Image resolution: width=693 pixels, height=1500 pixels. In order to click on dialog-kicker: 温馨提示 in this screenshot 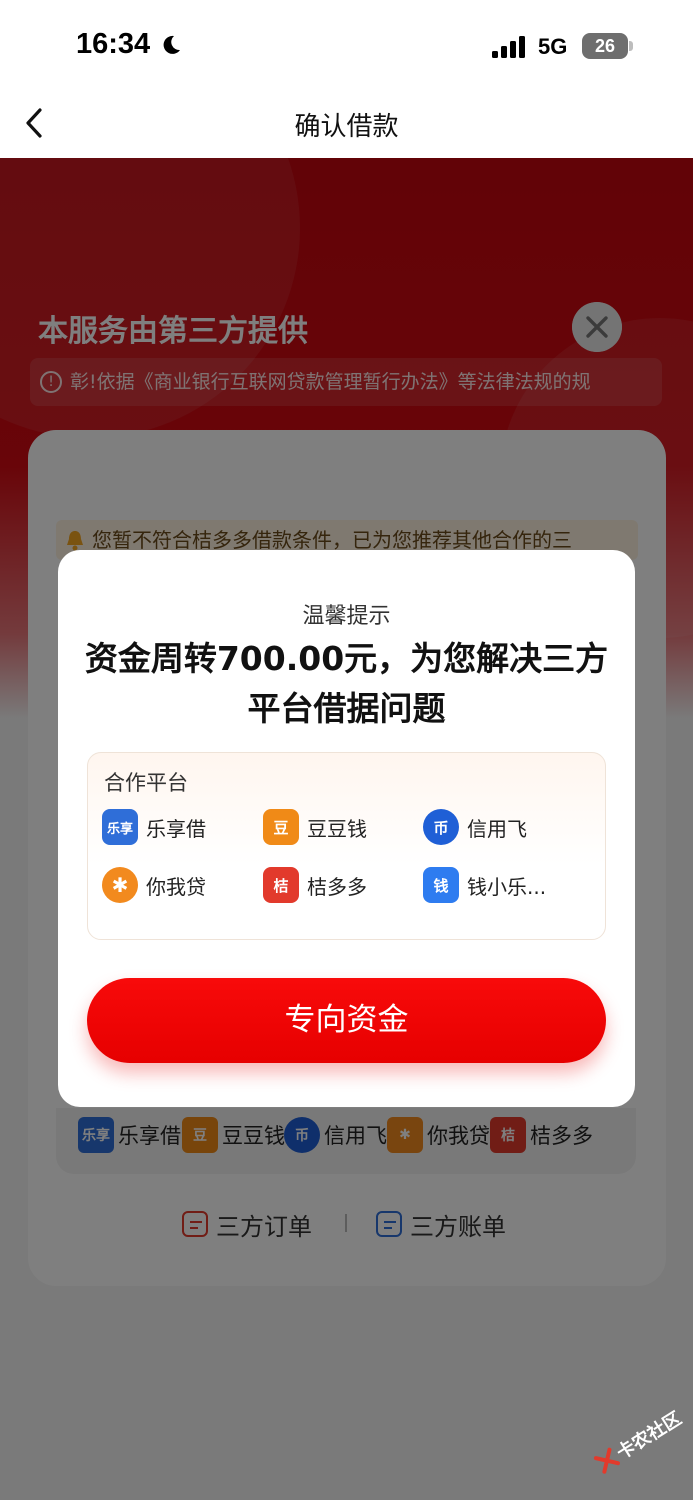, I will do `click(346, 616)`.